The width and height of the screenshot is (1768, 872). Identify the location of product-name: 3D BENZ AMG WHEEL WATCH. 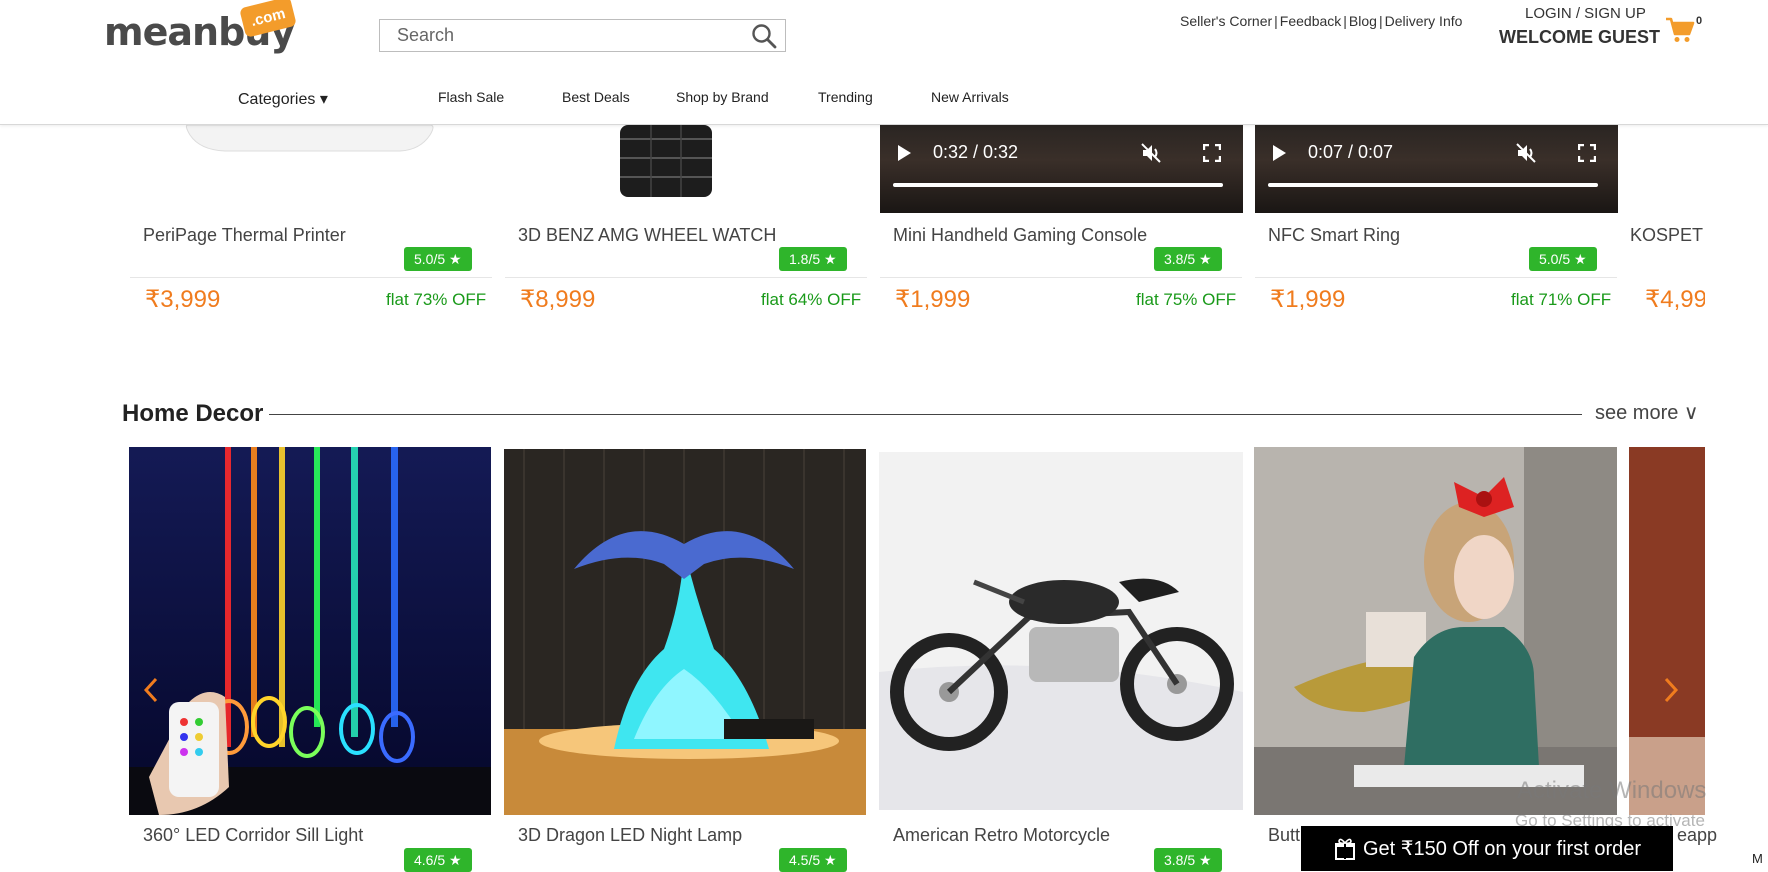
(647, 235).